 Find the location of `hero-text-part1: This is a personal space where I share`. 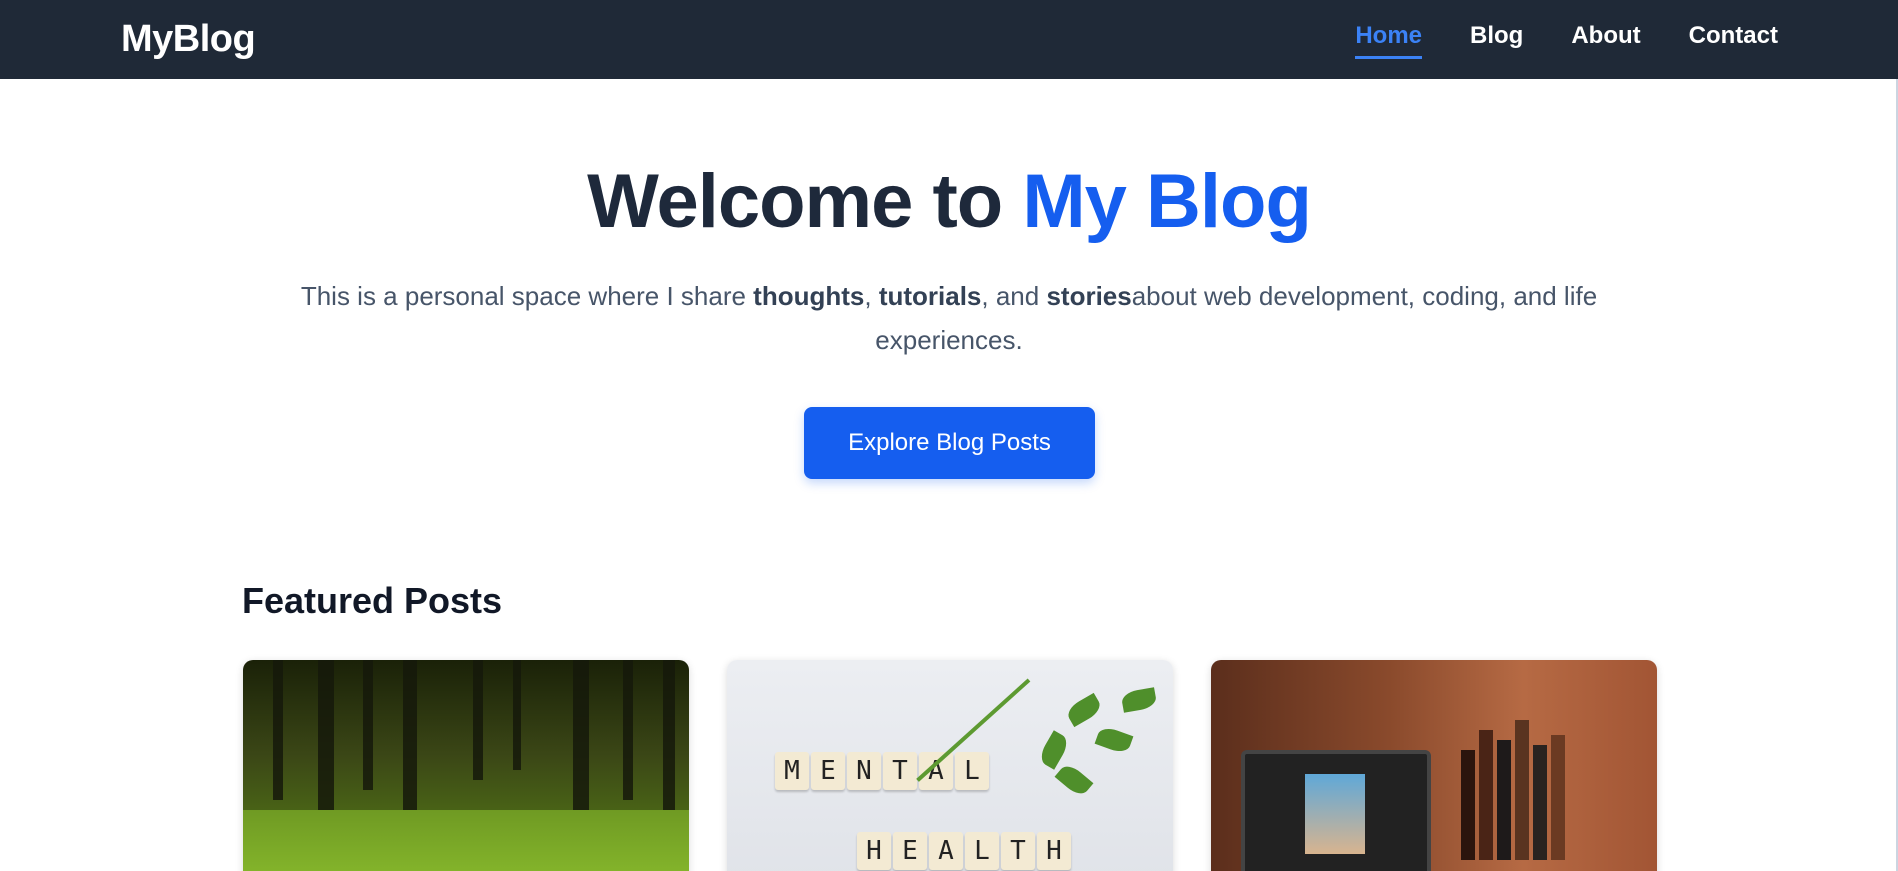

hero-text-part1: This is a personal space where I share is located at coordinates (527, 295).